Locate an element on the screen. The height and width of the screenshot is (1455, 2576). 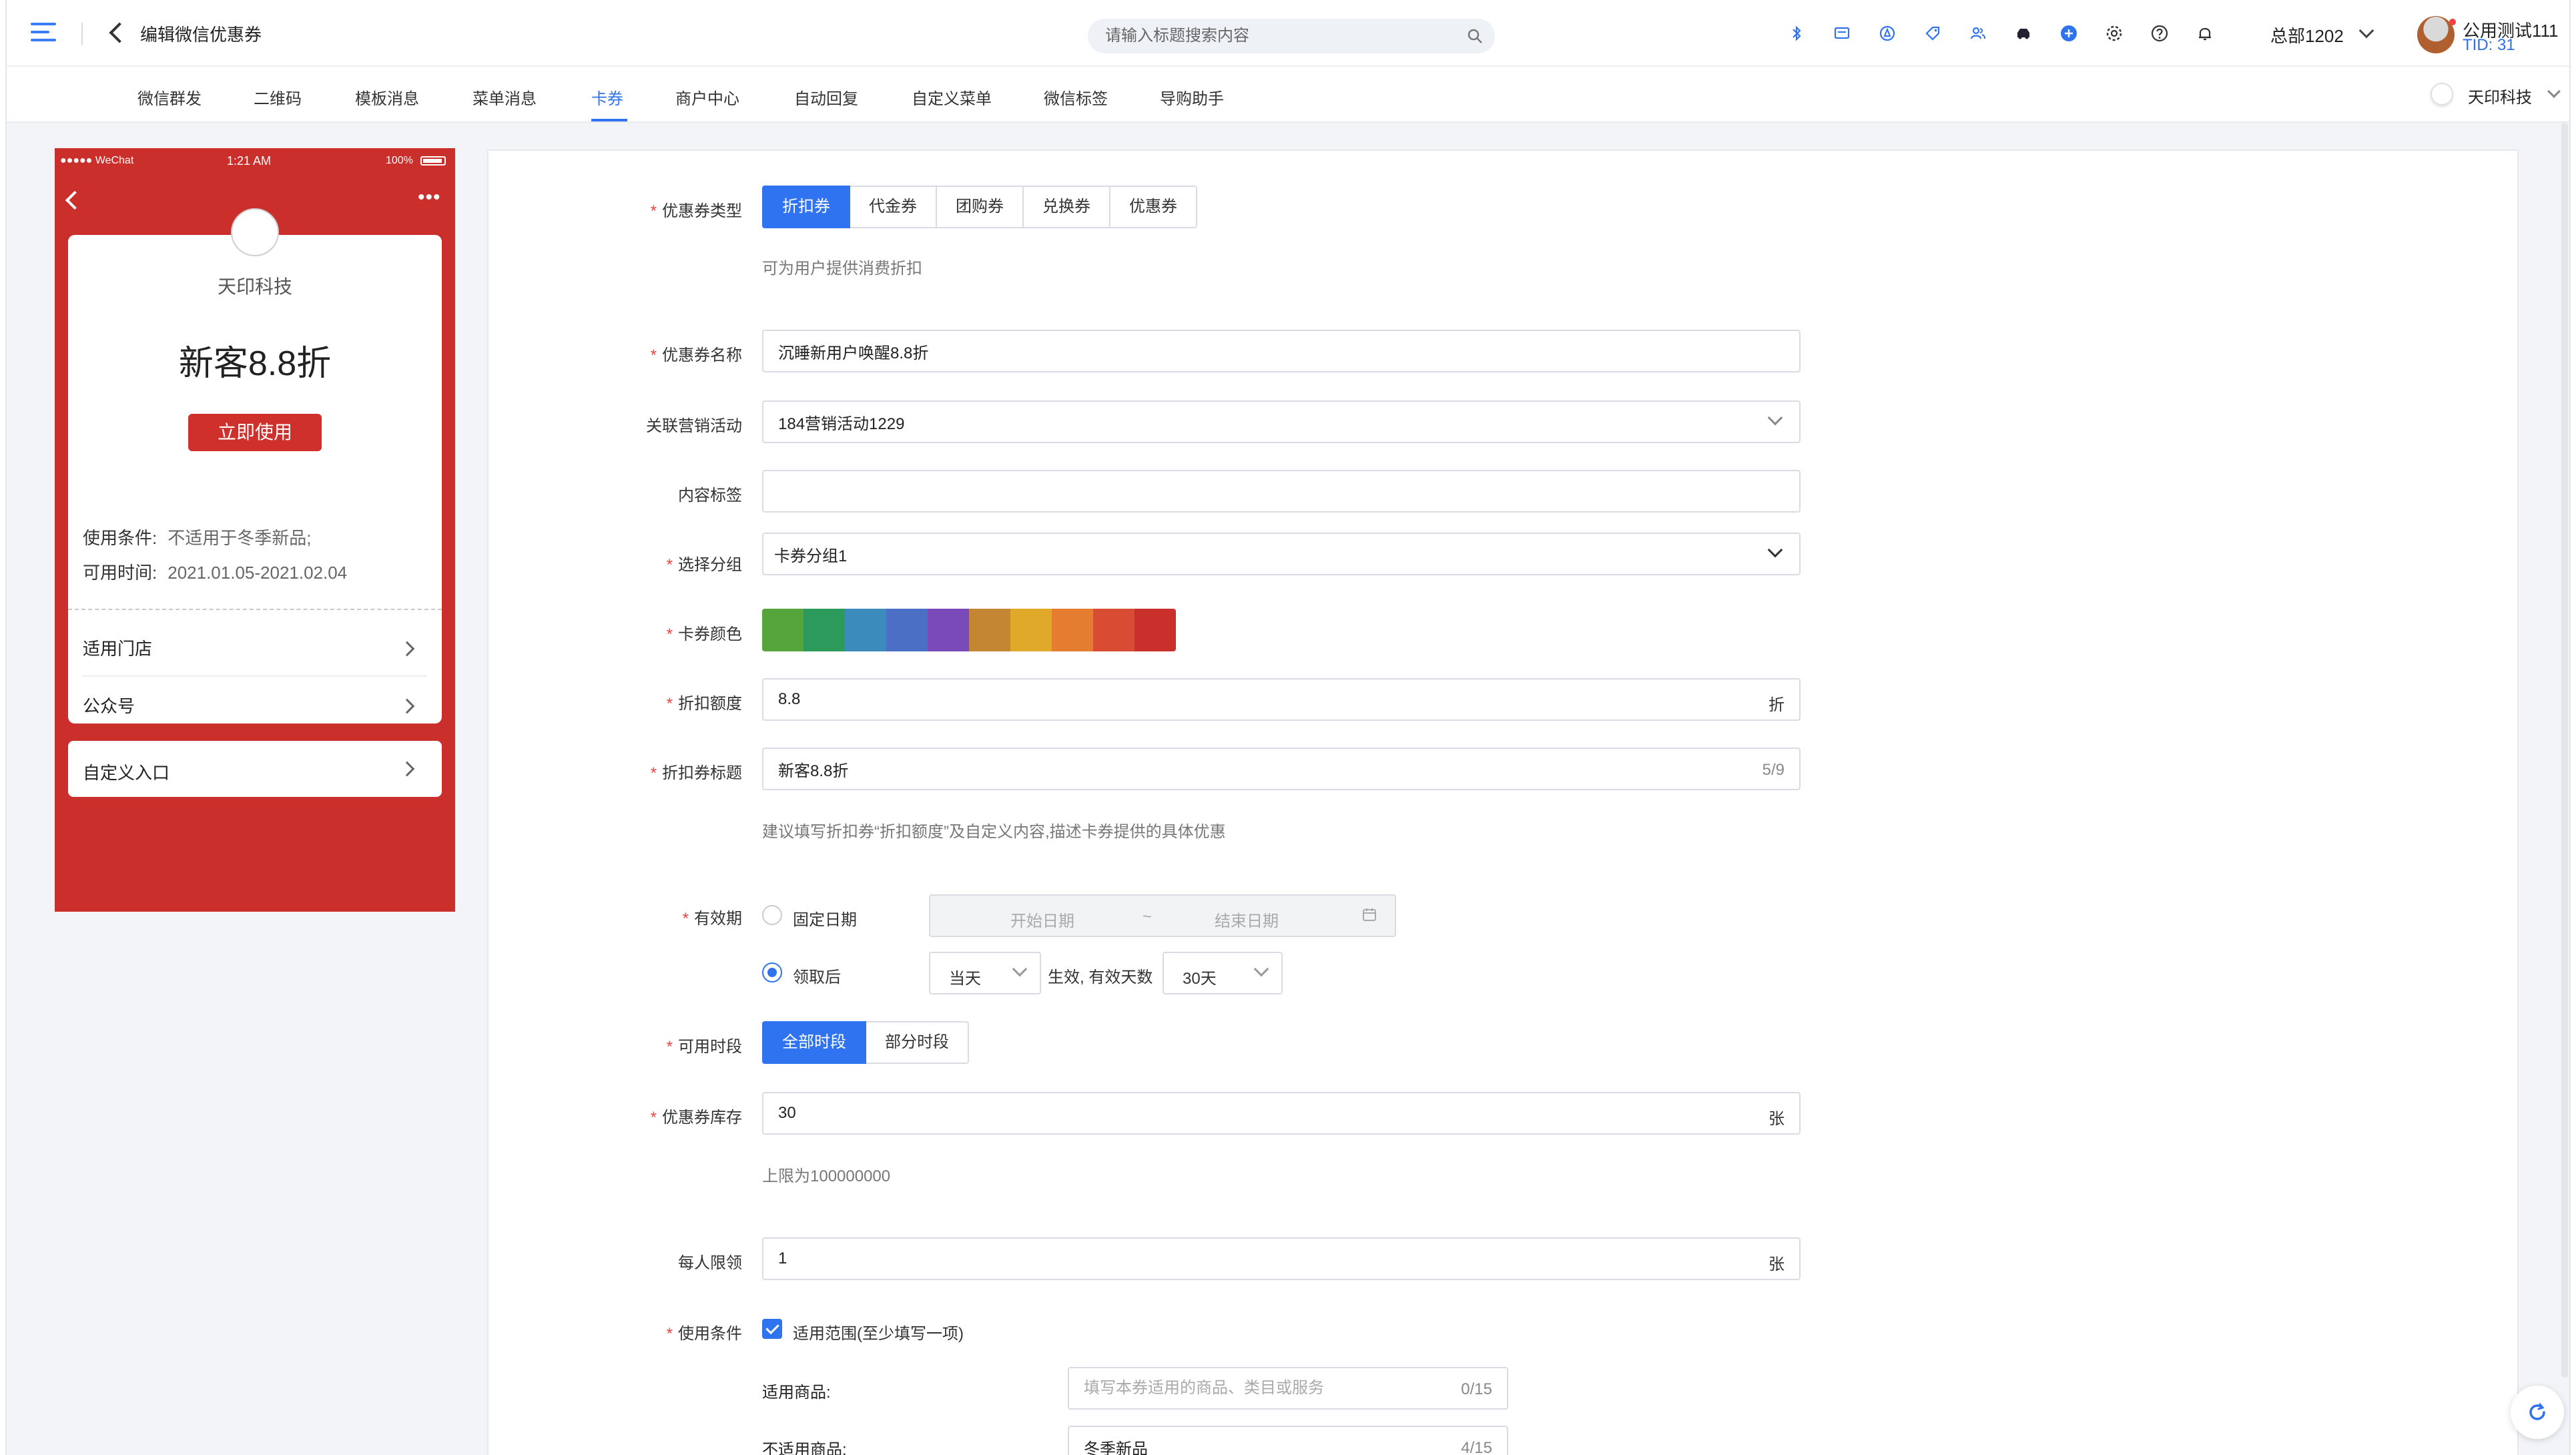
campaign-select is located at coordinates (1281, 421).